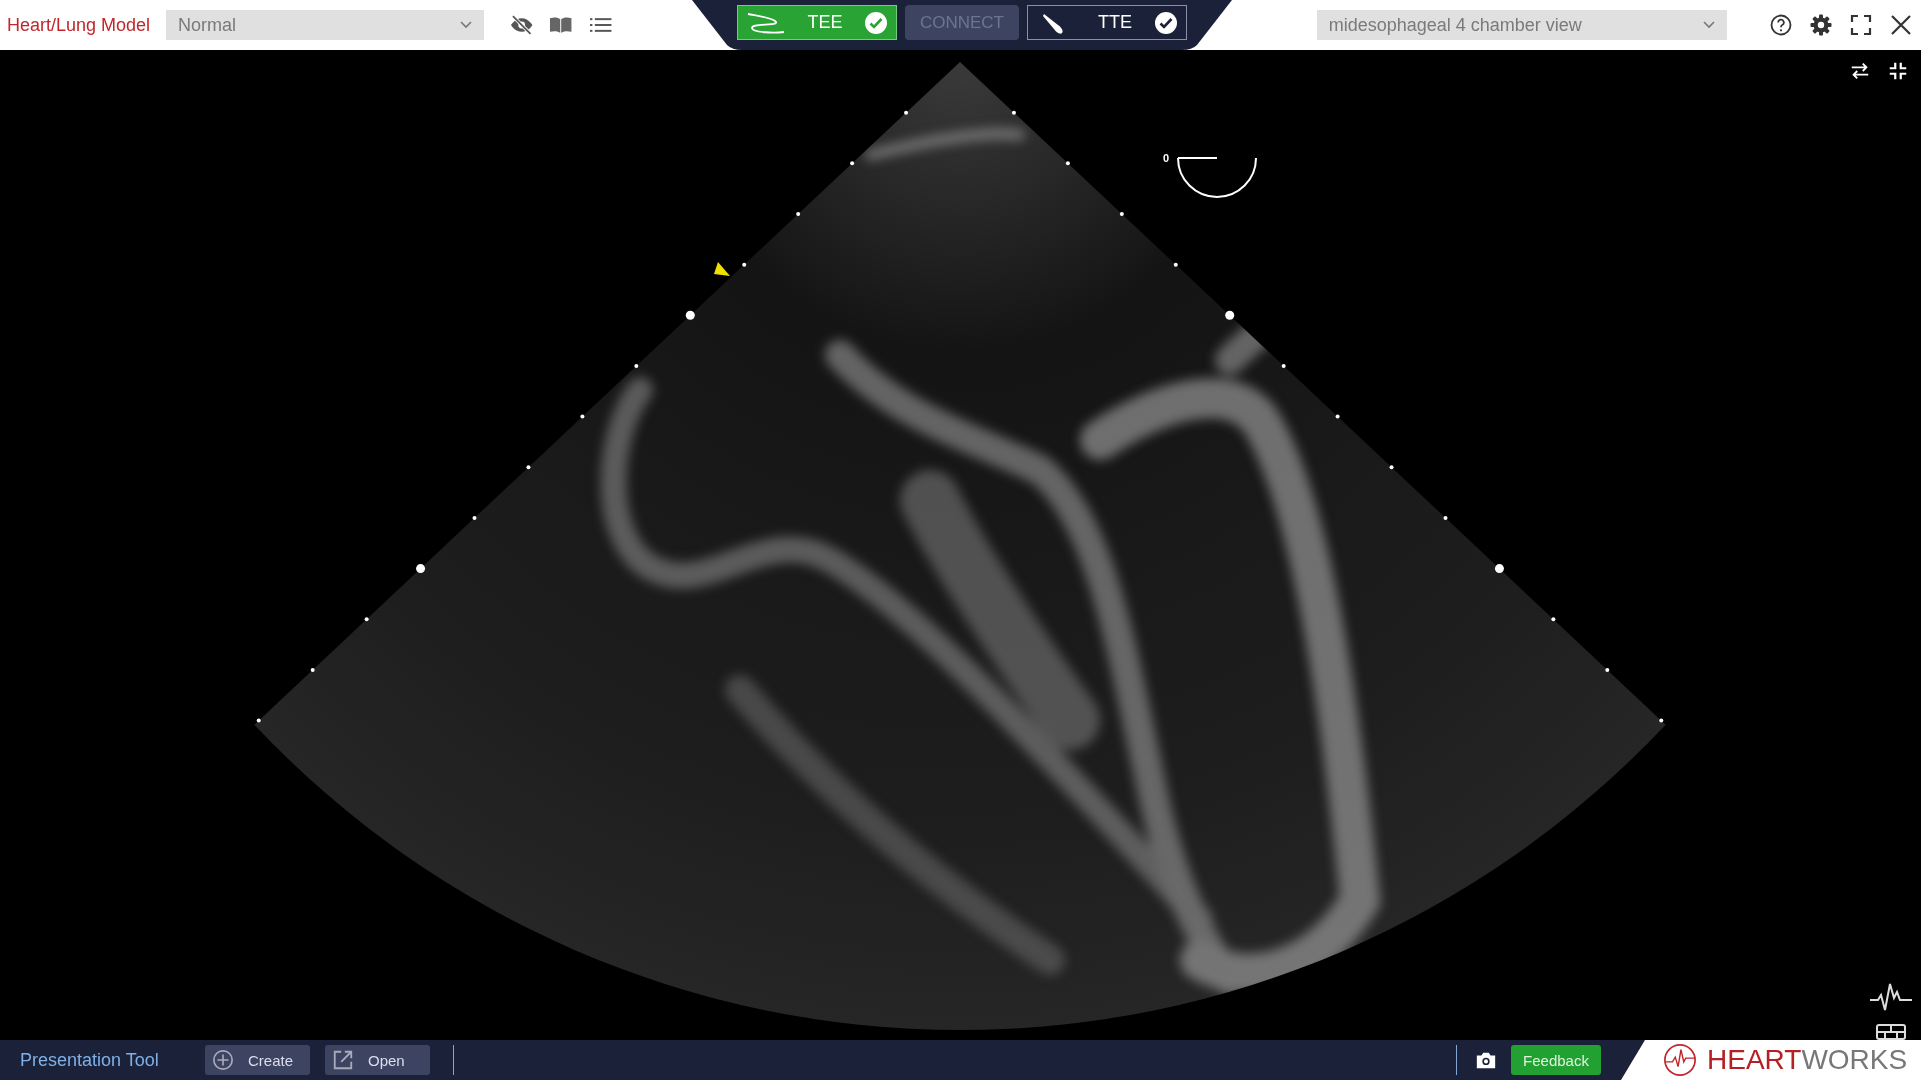 Image resolution: width=1921 pixels, height=1080 pixels. I want to click on probe-button: TEE, so click(816, 22).